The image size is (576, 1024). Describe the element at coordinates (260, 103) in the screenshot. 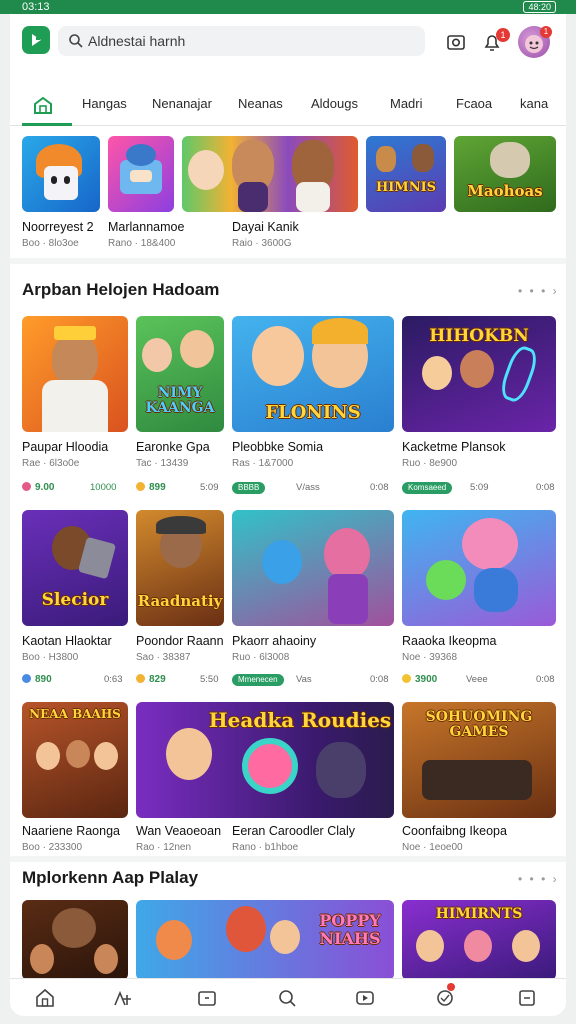

I see `tab-neanas: Neanas` at that location.